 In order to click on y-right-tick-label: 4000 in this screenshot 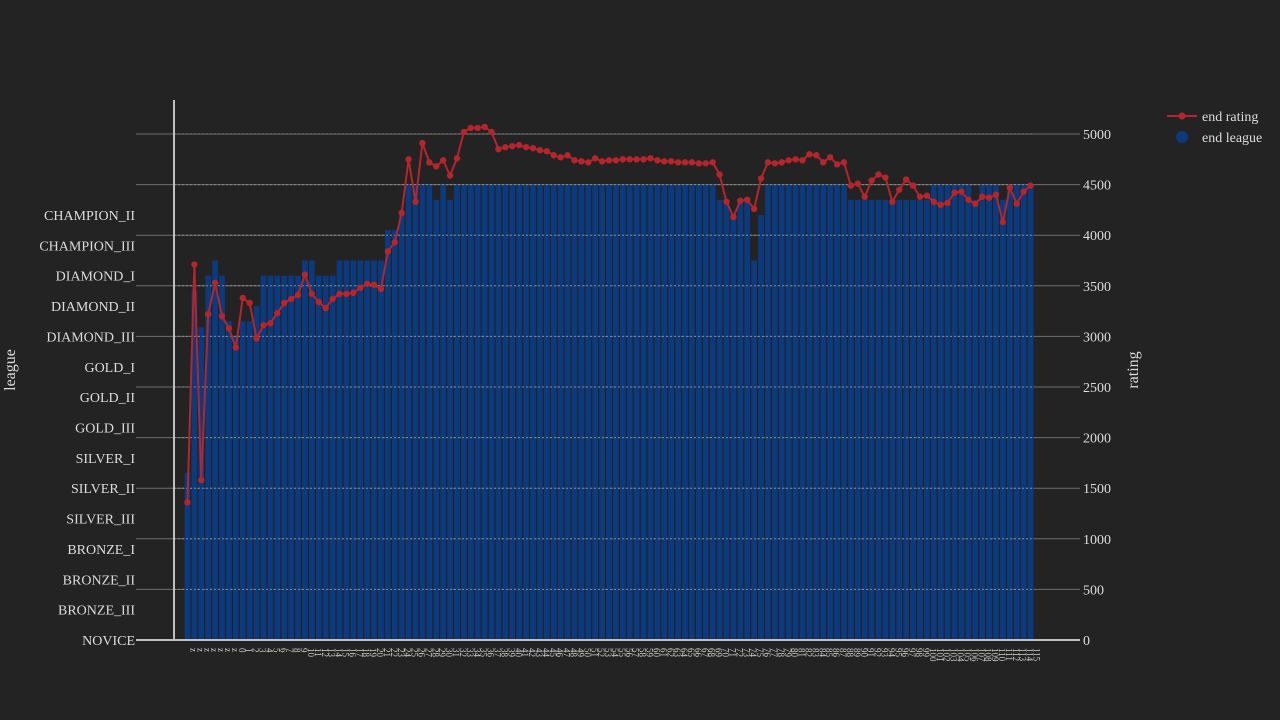, I will do `click(1097, 236)`.